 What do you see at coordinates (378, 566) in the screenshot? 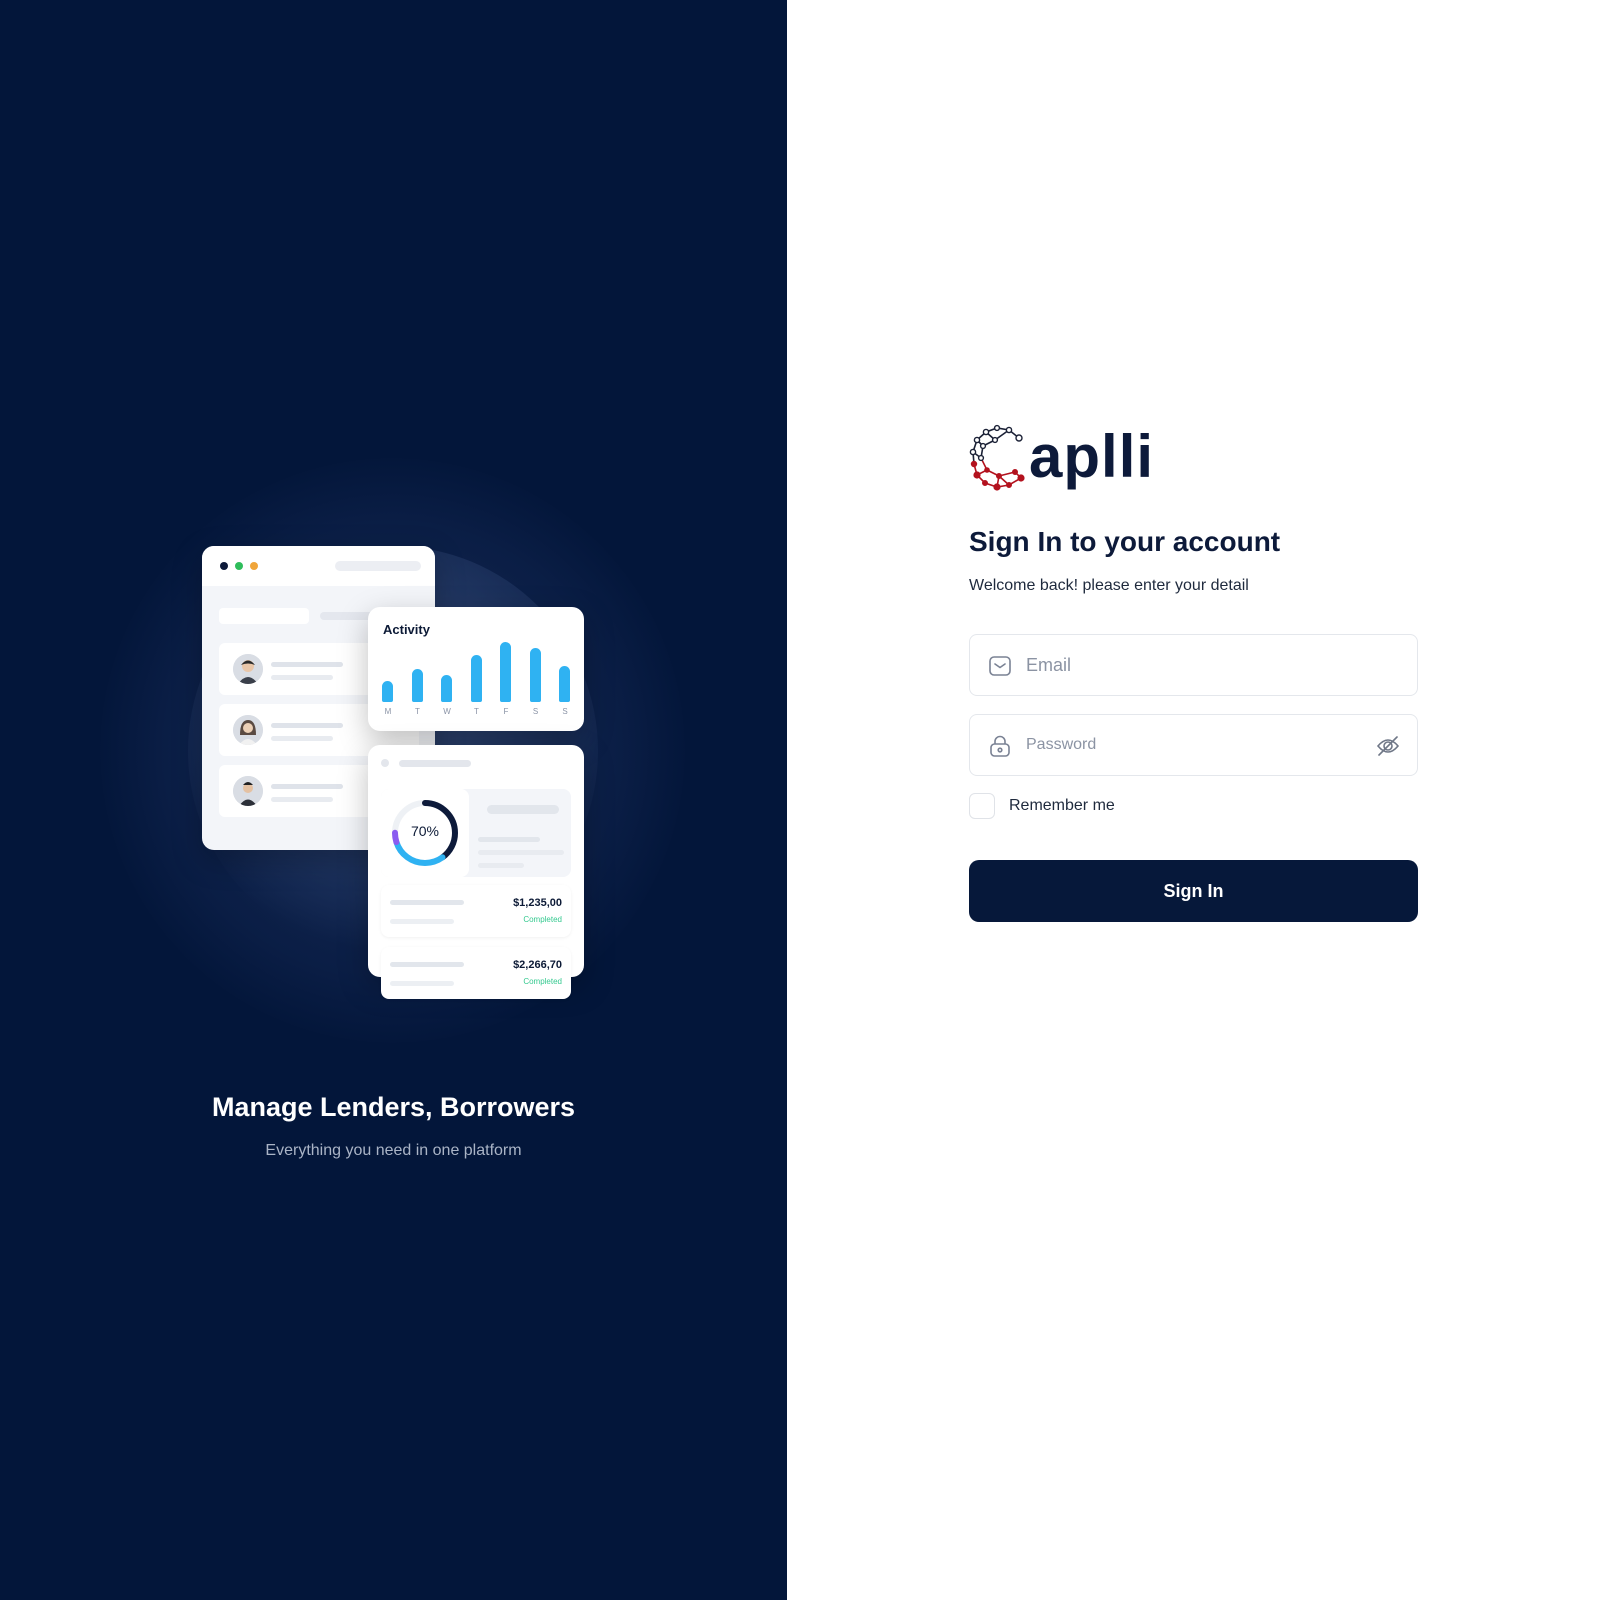
I see `window-placeholder-bar` at bounding box center [378, 566].